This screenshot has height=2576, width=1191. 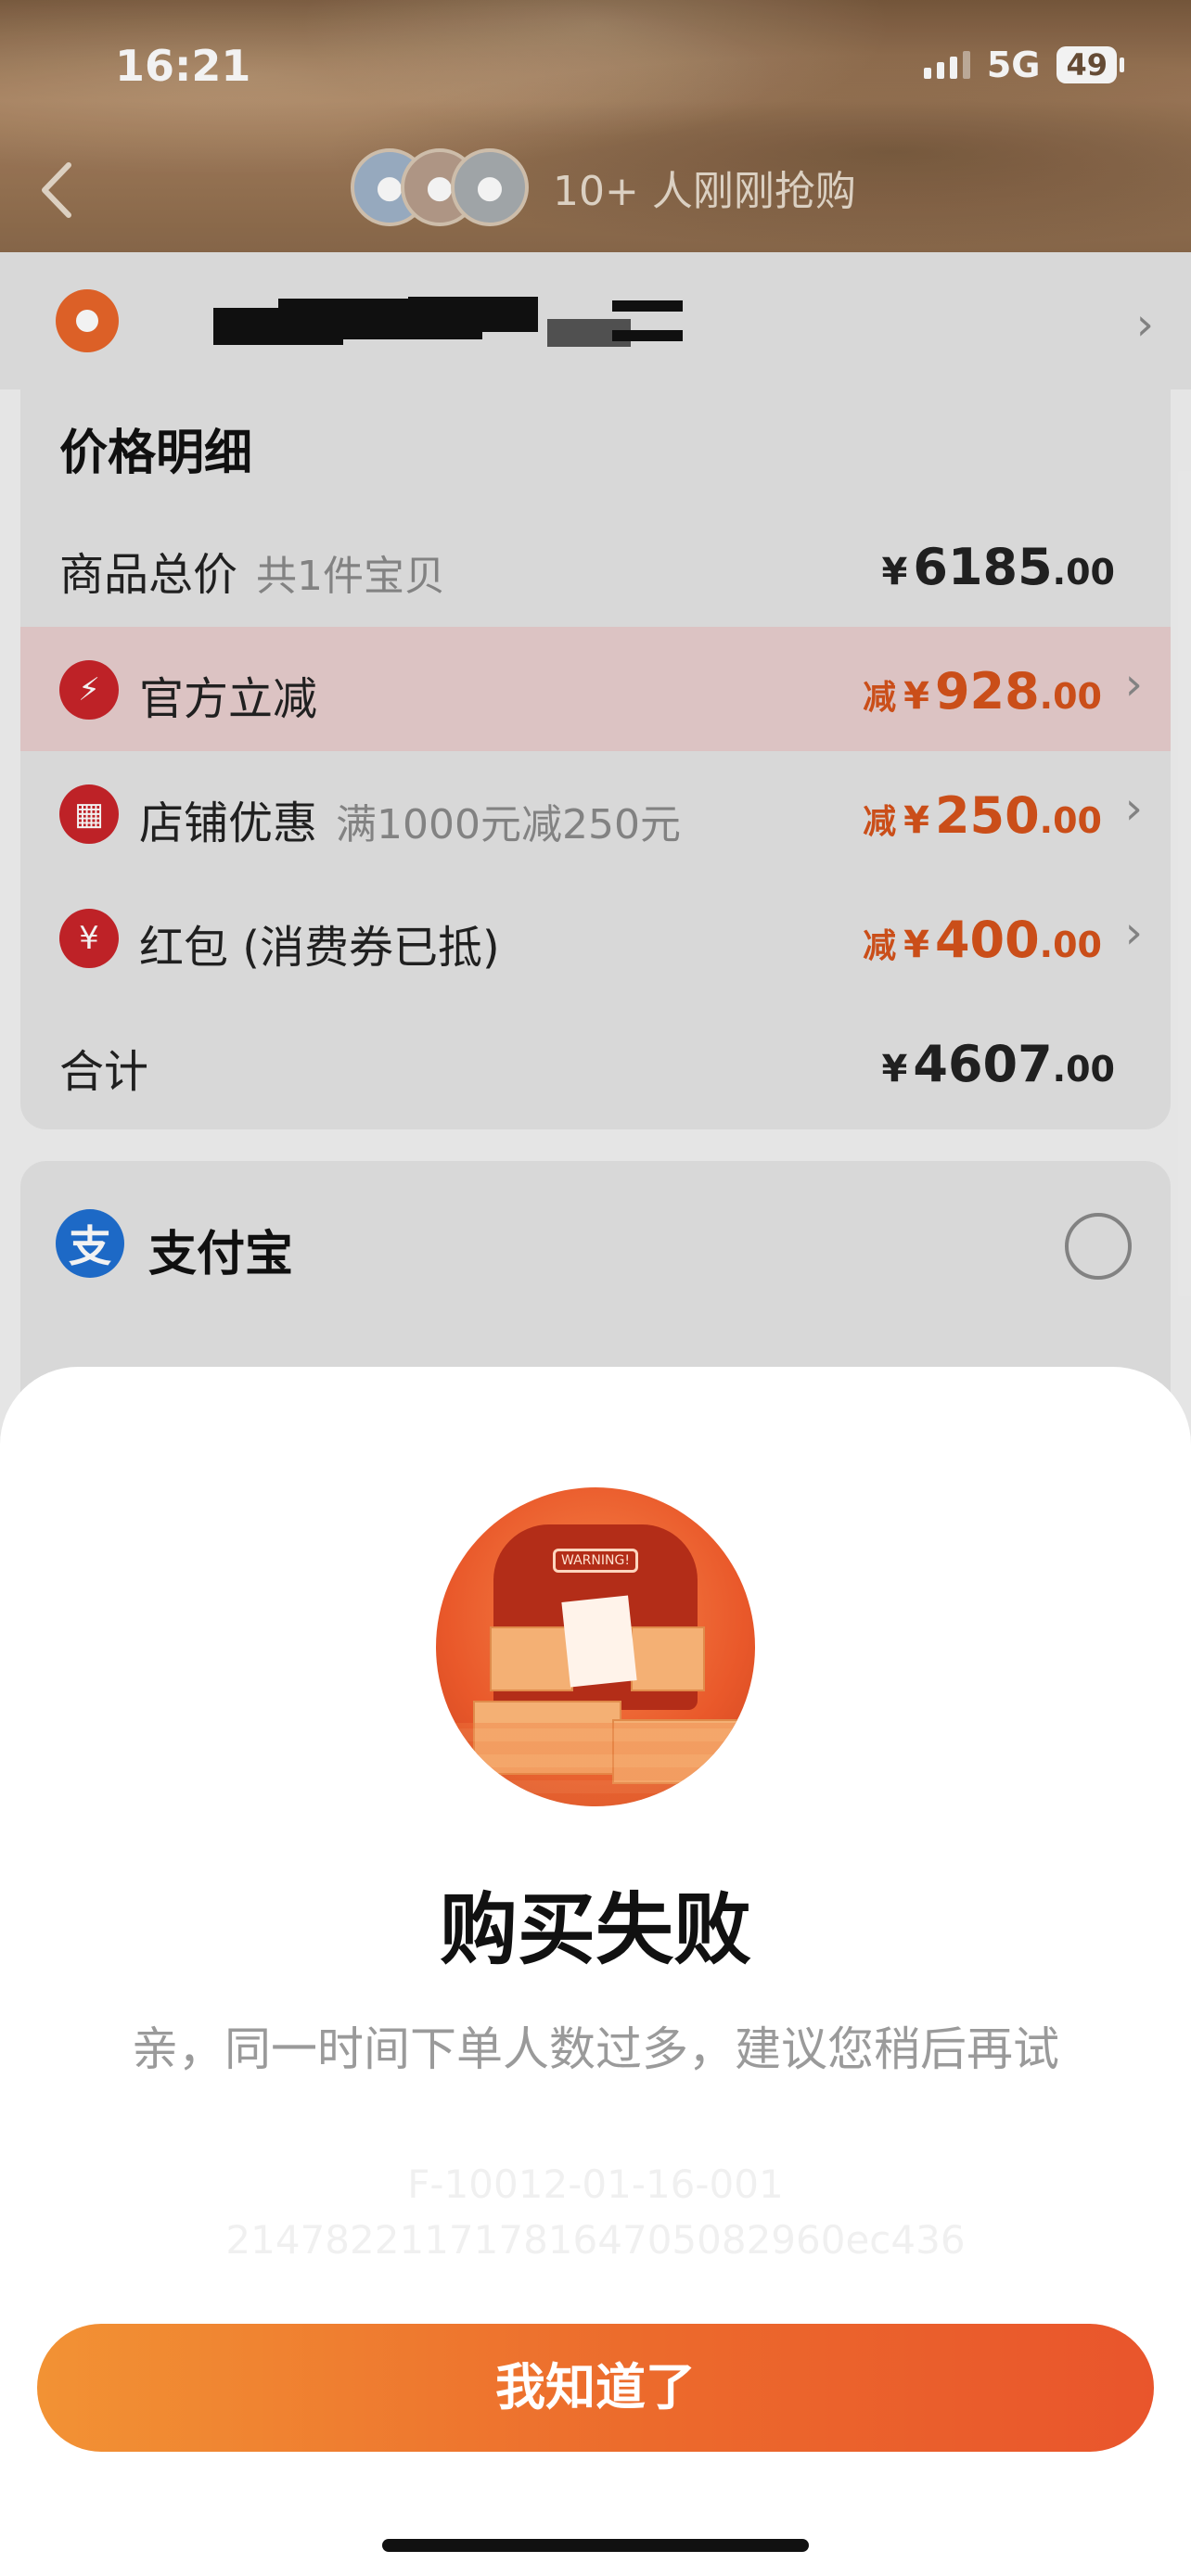 What do you see at coordinates (595, 2184) in the screenshot?
I see `error-code-line: F-10012-01-16-001` at bounding box center [595, 2184].